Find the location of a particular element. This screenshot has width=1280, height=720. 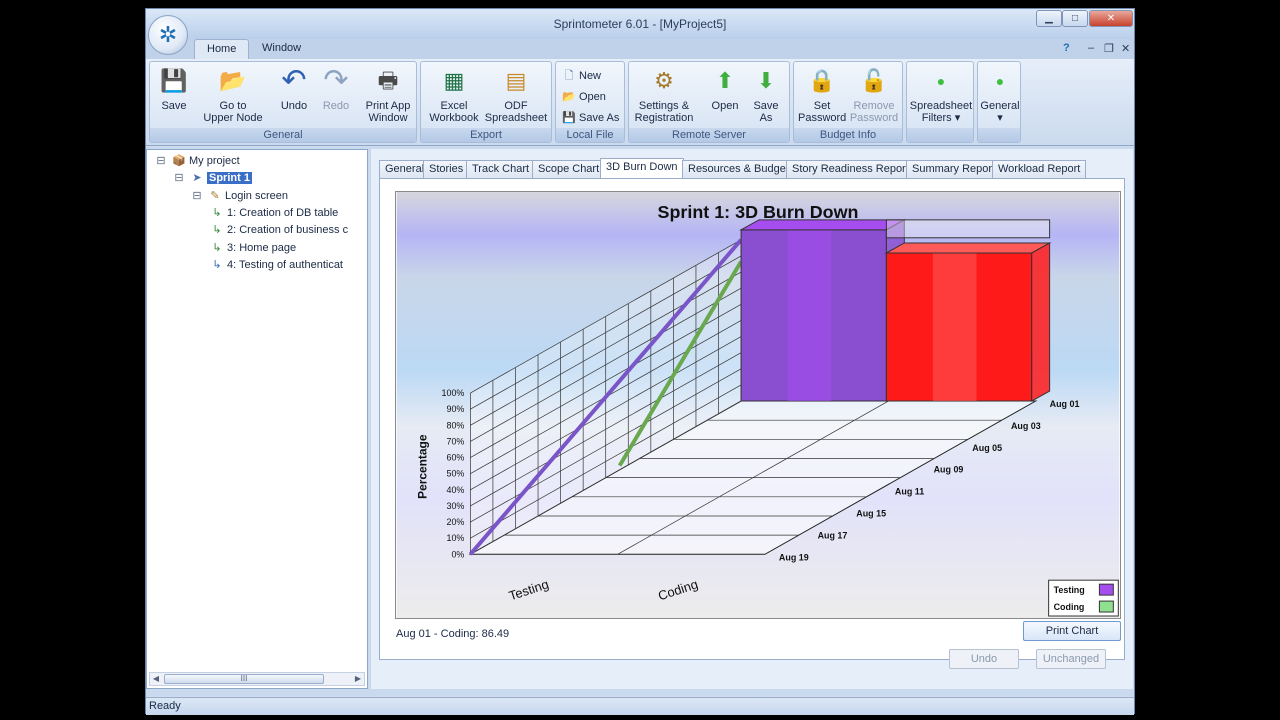

scroll-right-icon: ▶ is located at coordinates (358, 679).